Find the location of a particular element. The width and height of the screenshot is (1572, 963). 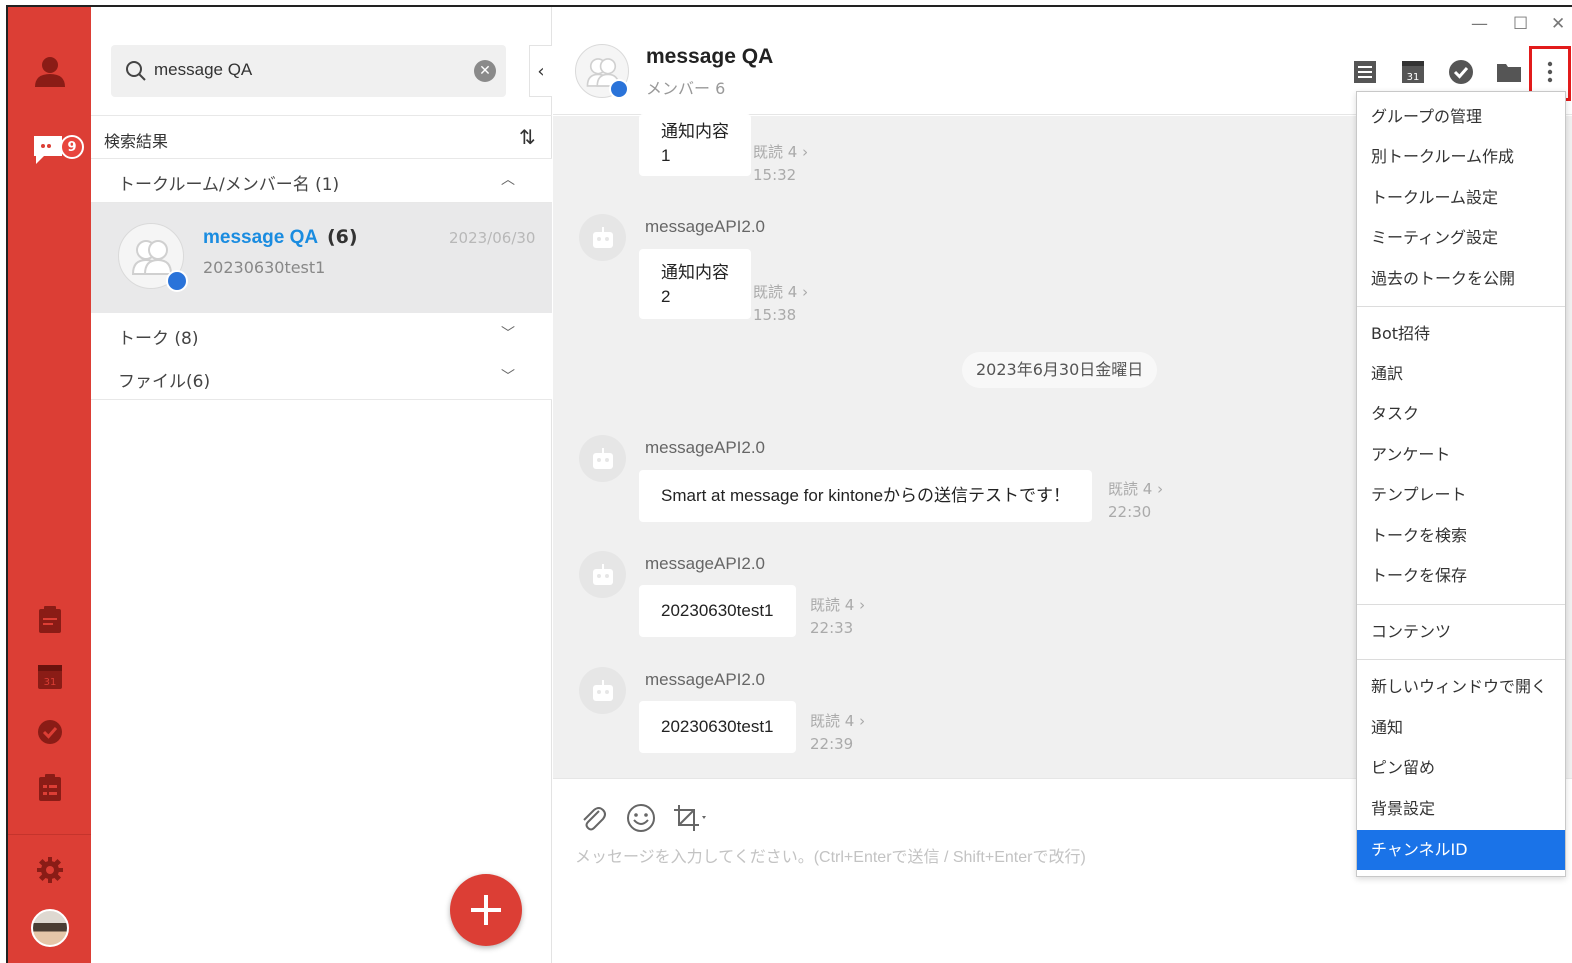

menu-item-template: テンプレート is located at coordinates (1461, 495).